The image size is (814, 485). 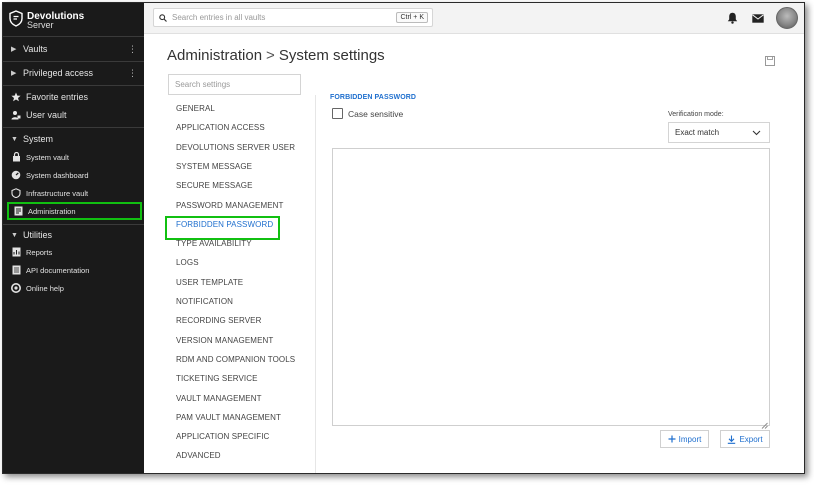 What do you see at coordinates (751, 439) in the screenshot?
I see `export-label: Export` at bounding box center [751, 439].